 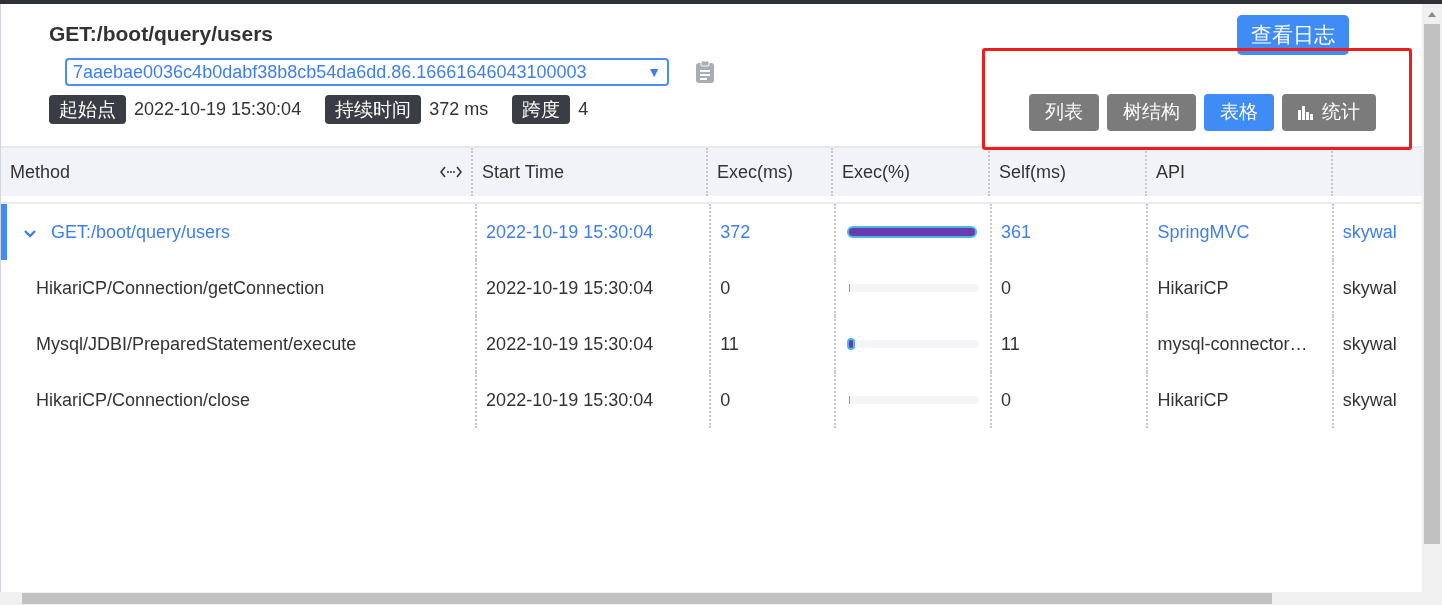 I want to click on stat-label: 跨度, so click(x=541, y=109).